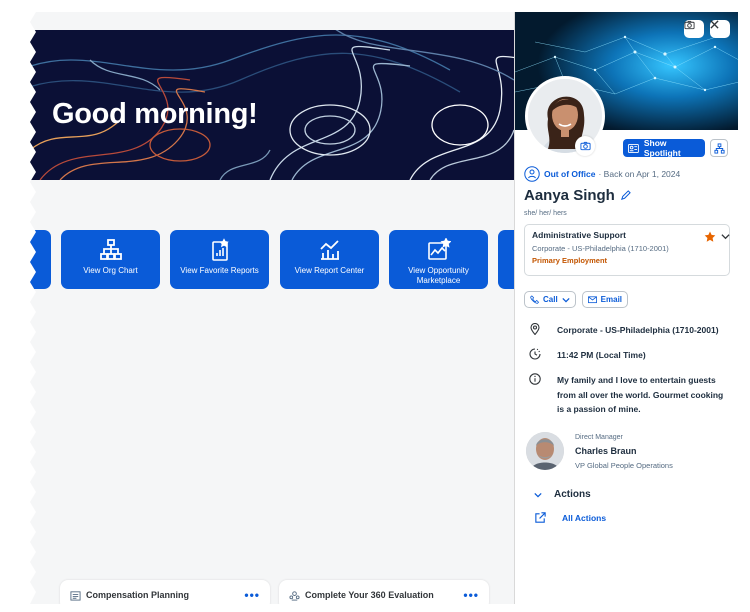  What do you see at coordinates (570, 260) in the screenshot?
I see `employment-type: Primary Employment` at bounding box center [570, 260].